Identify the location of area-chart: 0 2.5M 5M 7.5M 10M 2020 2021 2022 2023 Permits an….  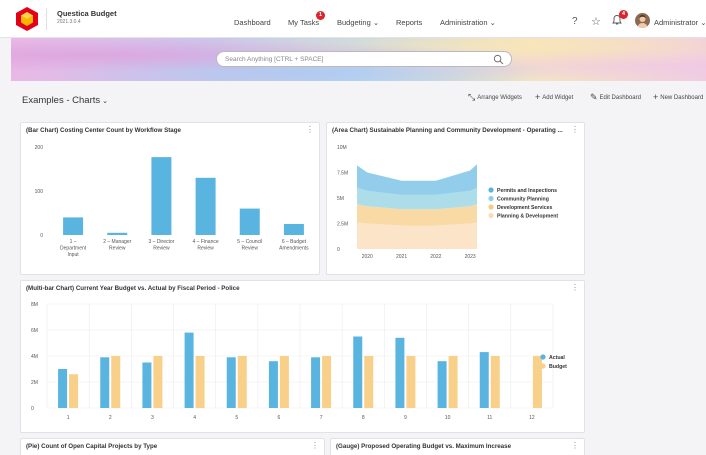
(447, 202).